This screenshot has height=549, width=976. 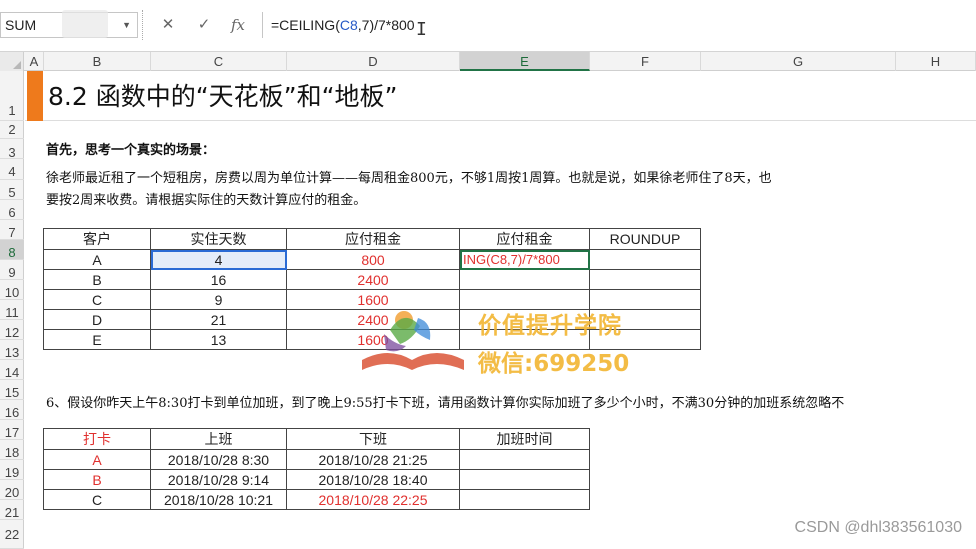 I want to click on cell-customer: D, so click(x=97, y=319).